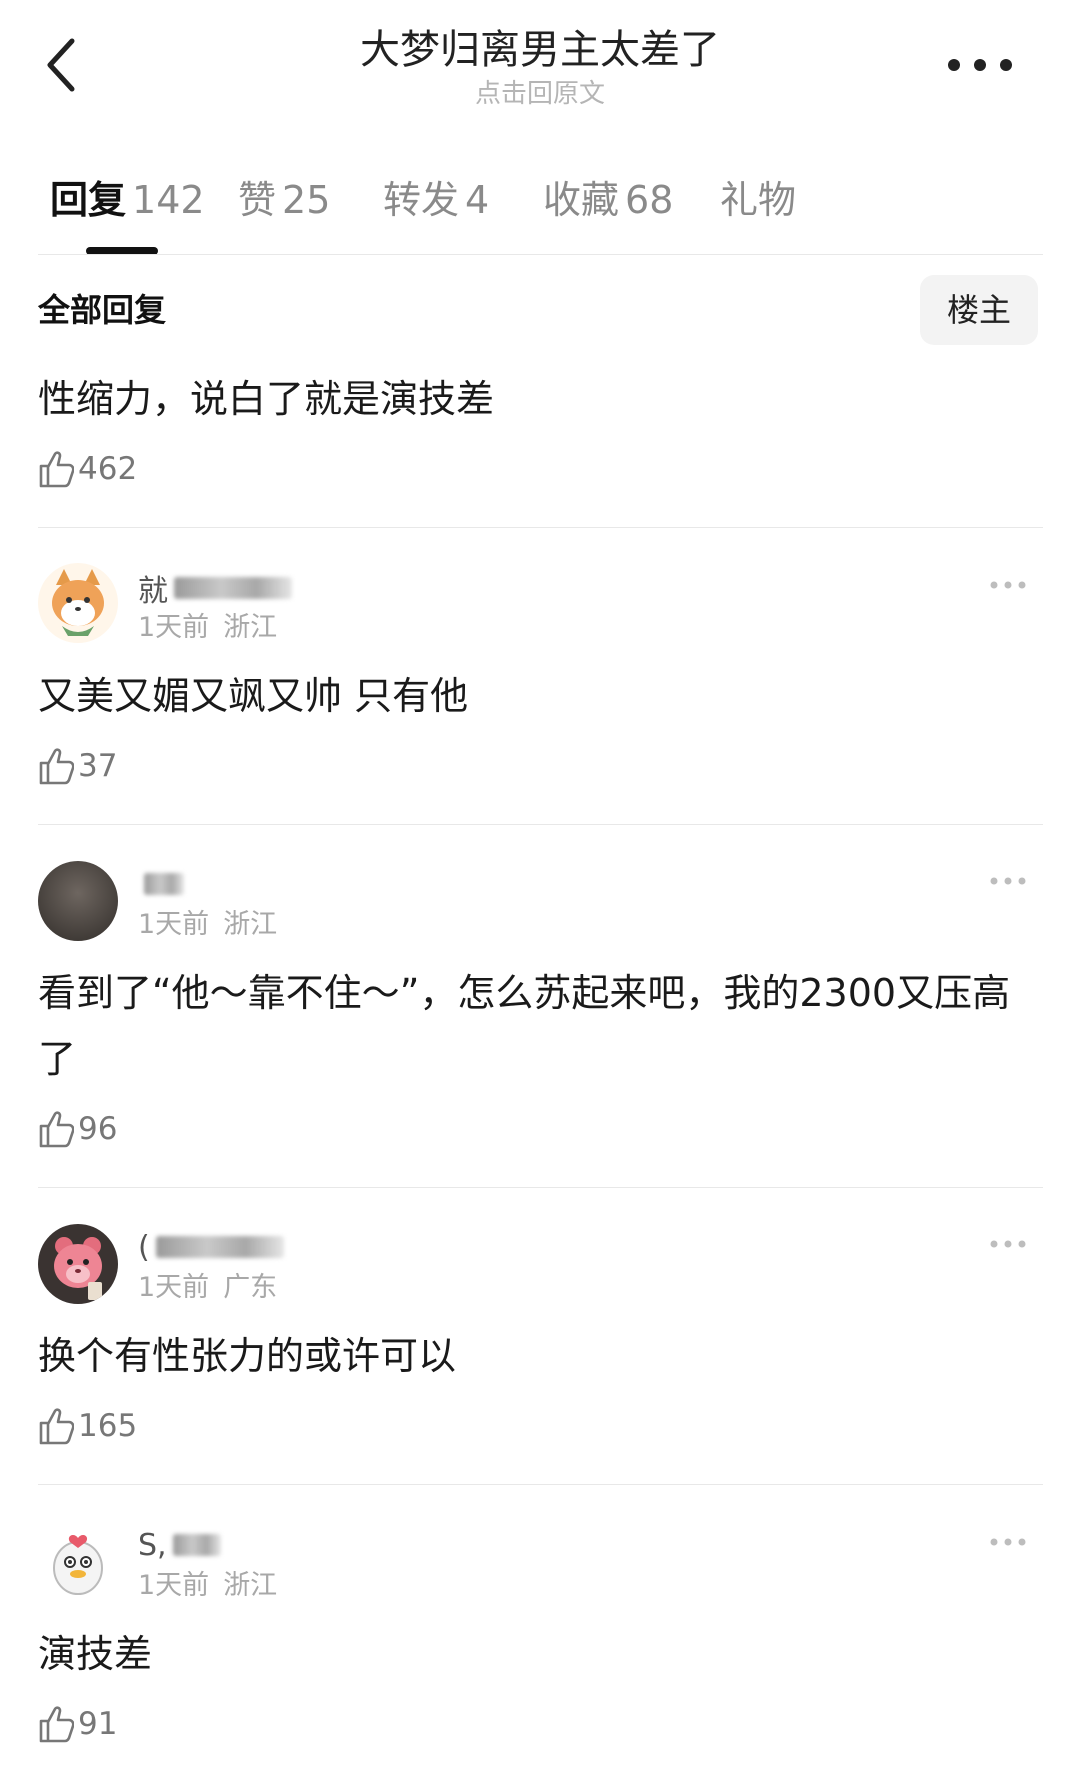  I want to click on strawberry-bear-avatar-icon, so click(78, 1264).